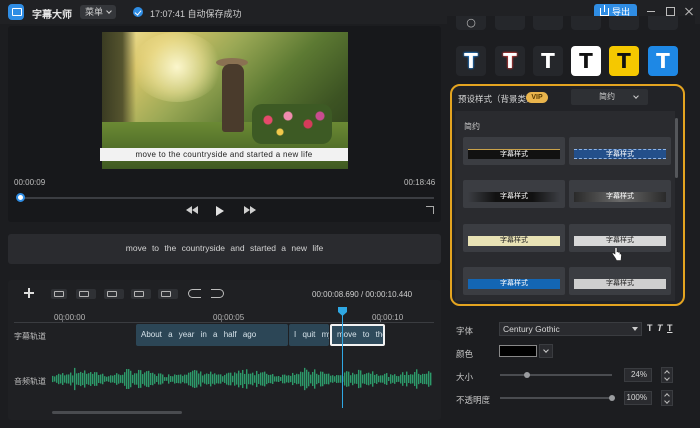 This screenshot has height=428, width=700. What do you see at coordinates (430, 210) in the screenshot?
I see `fullscreen-icon` at bounding box center [430, 210].